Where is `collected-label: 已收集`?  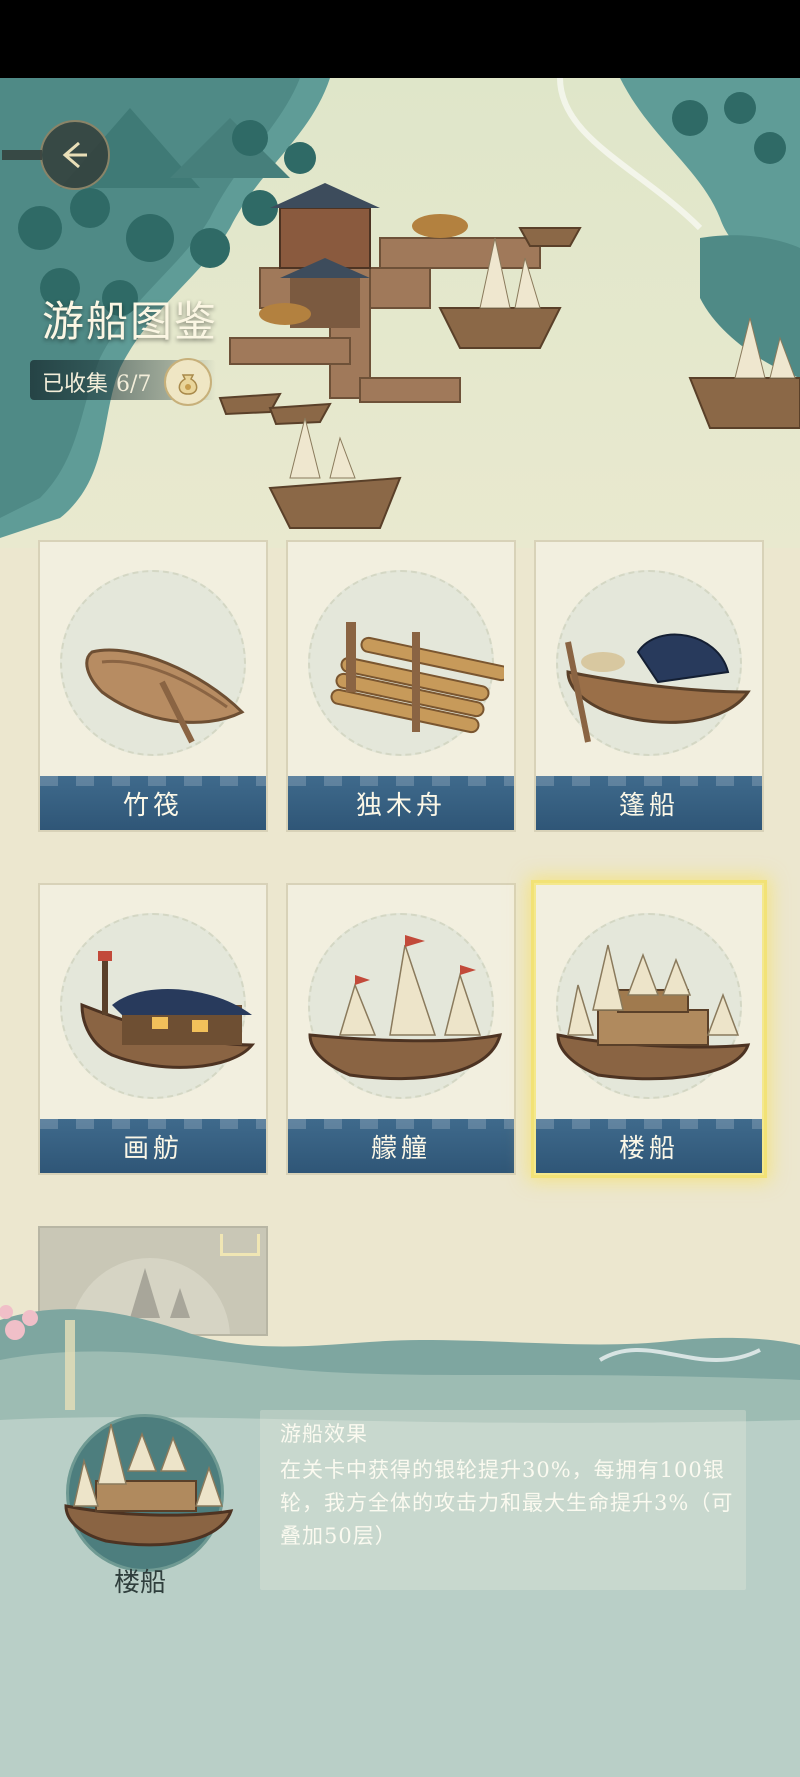 collected-label: 已收集 is located at coordinates (75, 384).